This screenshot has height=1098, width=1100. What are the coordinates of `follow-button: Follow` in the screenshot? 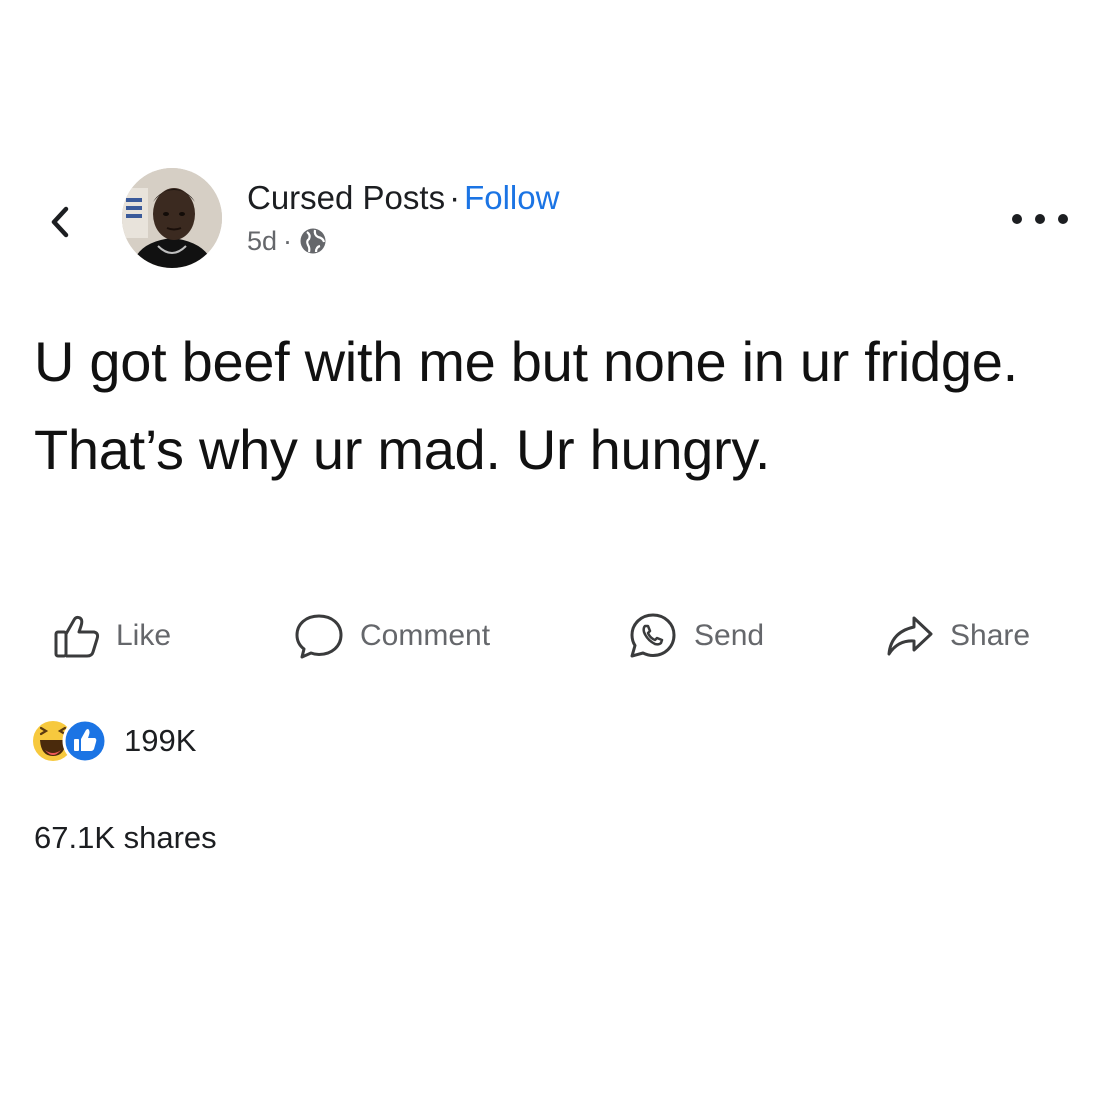 It's located at (511, 197).